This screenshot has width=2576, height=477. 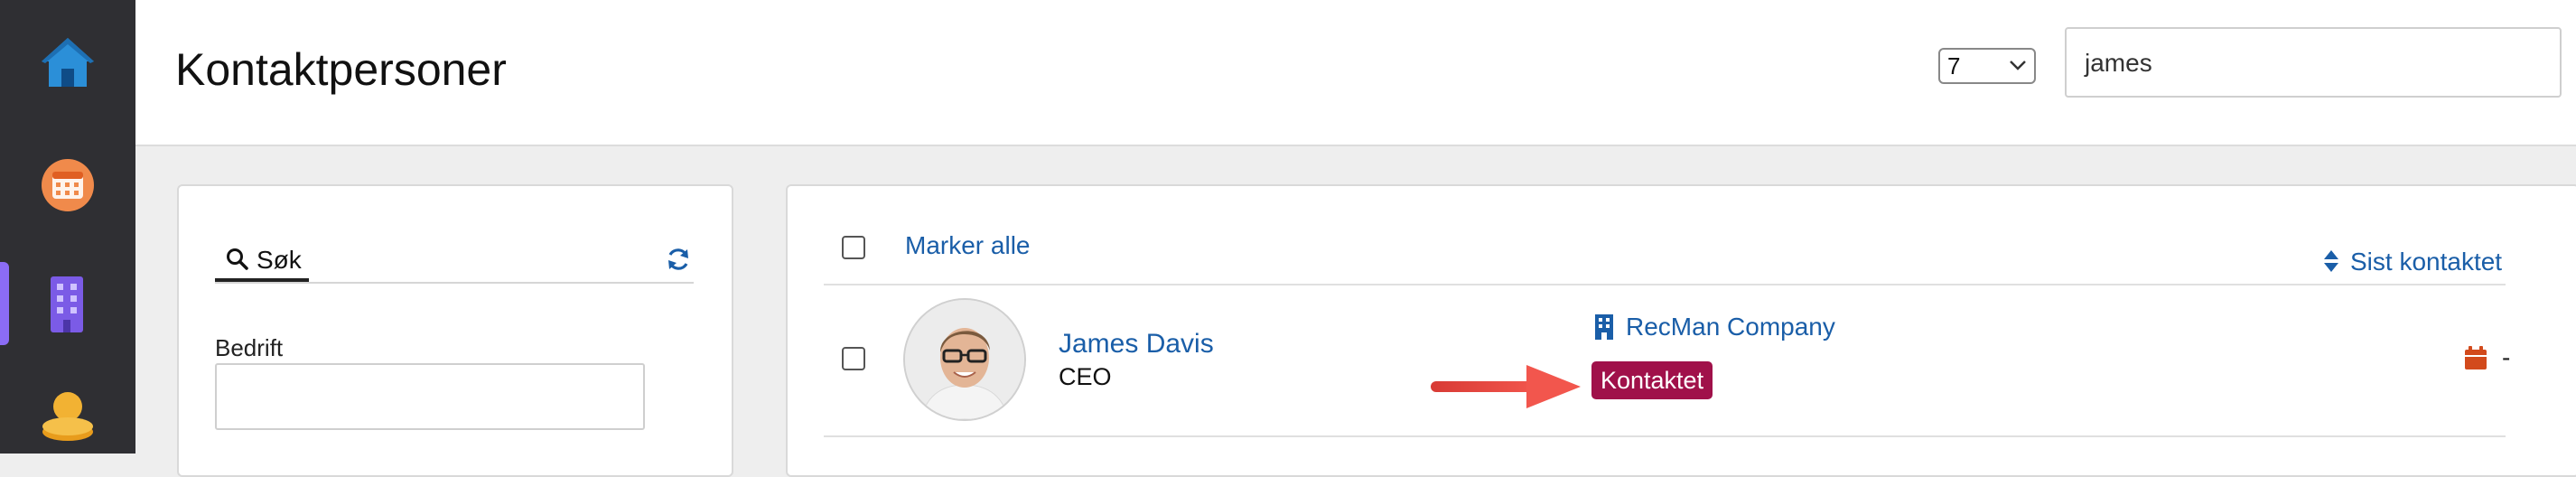 What do you see at coordinates (250, 347) in the screenshot?
I see `company-filter-label: Bedrift` at bounding box center [250, 347].